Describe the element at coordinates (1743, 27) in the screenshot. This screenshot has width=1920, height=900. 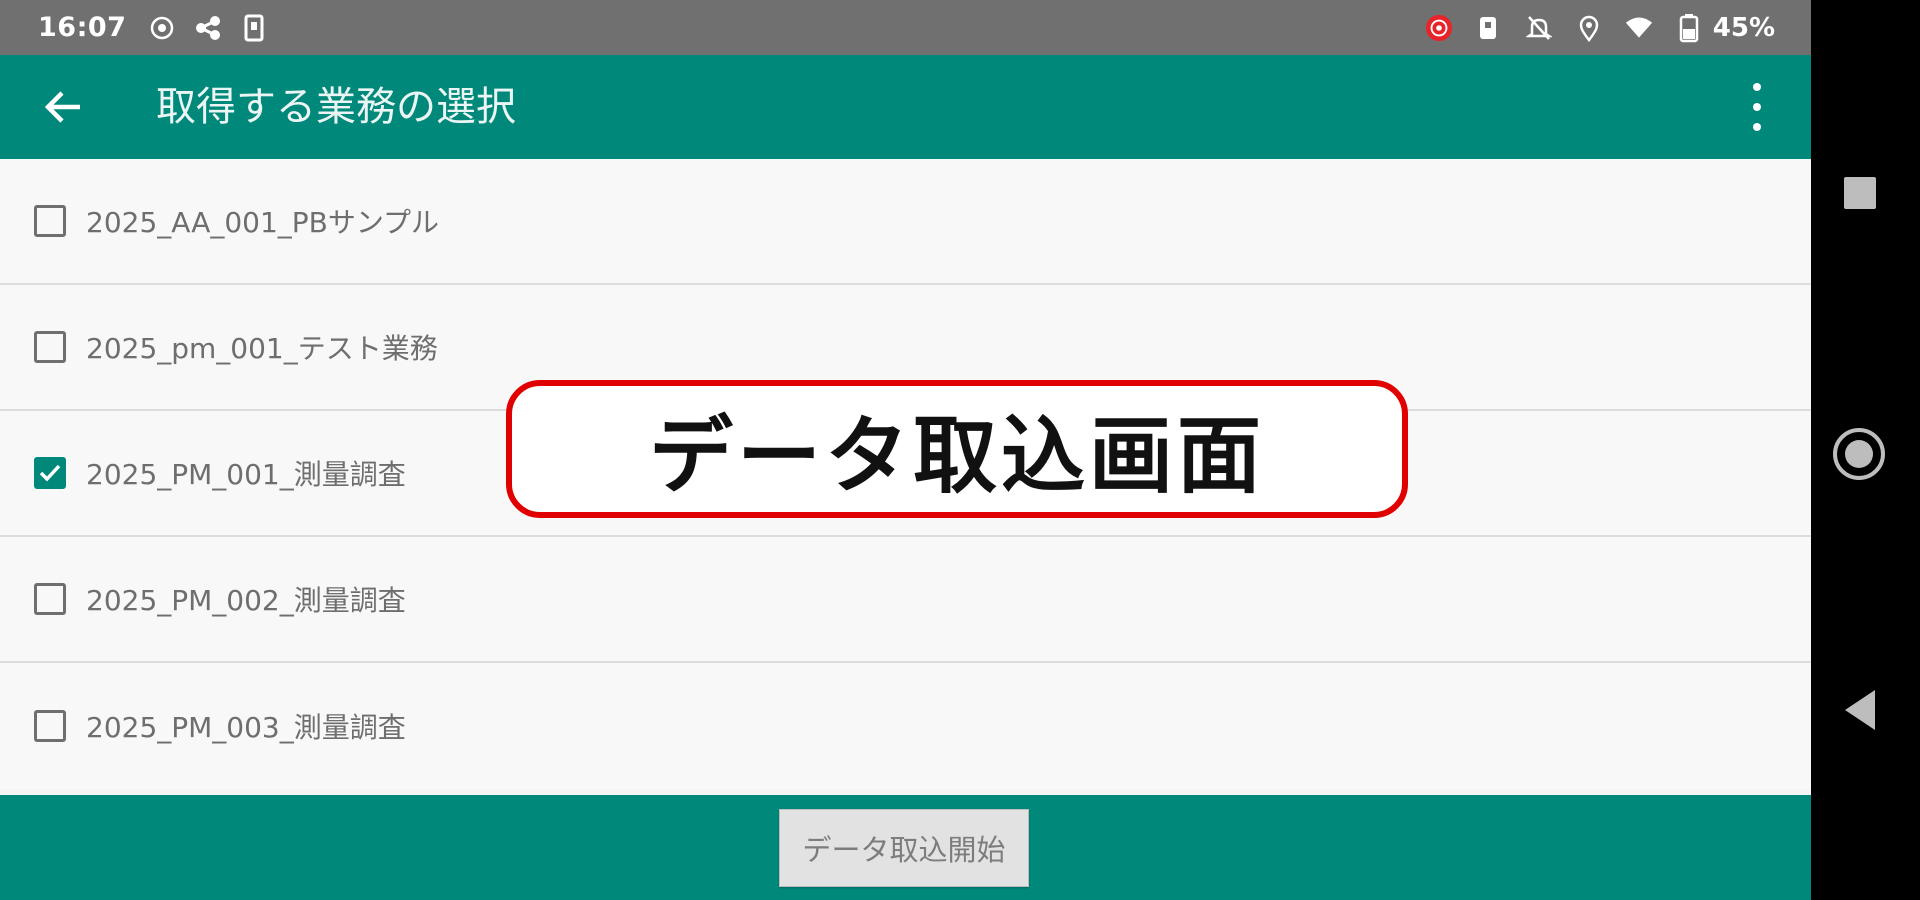
I see `battery-percent: 45%` at that location.